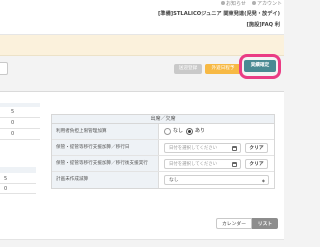 This screenshot has width=320, height=247. Describe the element at coordinates (219, 131) in the screenshot. I see `row-value: なし あり` at that location.